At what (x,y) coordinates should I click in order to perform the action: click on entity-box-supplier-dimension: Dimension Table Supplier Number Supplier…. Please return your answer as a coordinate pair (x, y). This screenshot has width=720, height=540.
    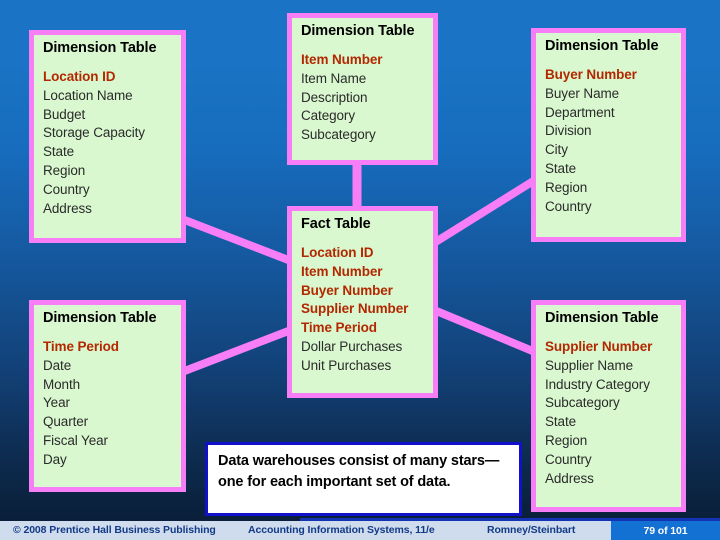
    Looking at the image, I should click on (608, 406).